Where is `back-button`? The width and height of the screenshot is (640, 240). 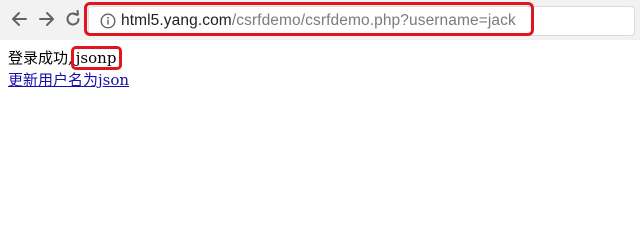 back-button is located at coordinates (19, 19).